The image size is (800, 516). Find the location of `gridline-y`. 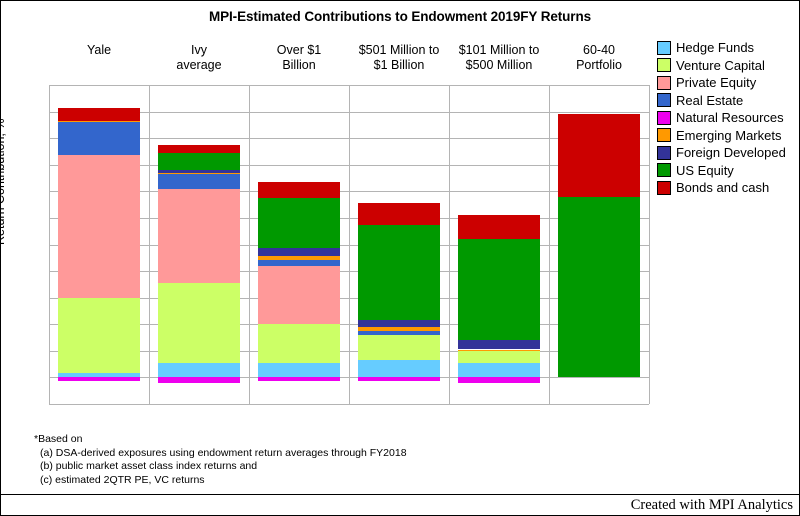

gridline-y is located at coordinates (349, 404).